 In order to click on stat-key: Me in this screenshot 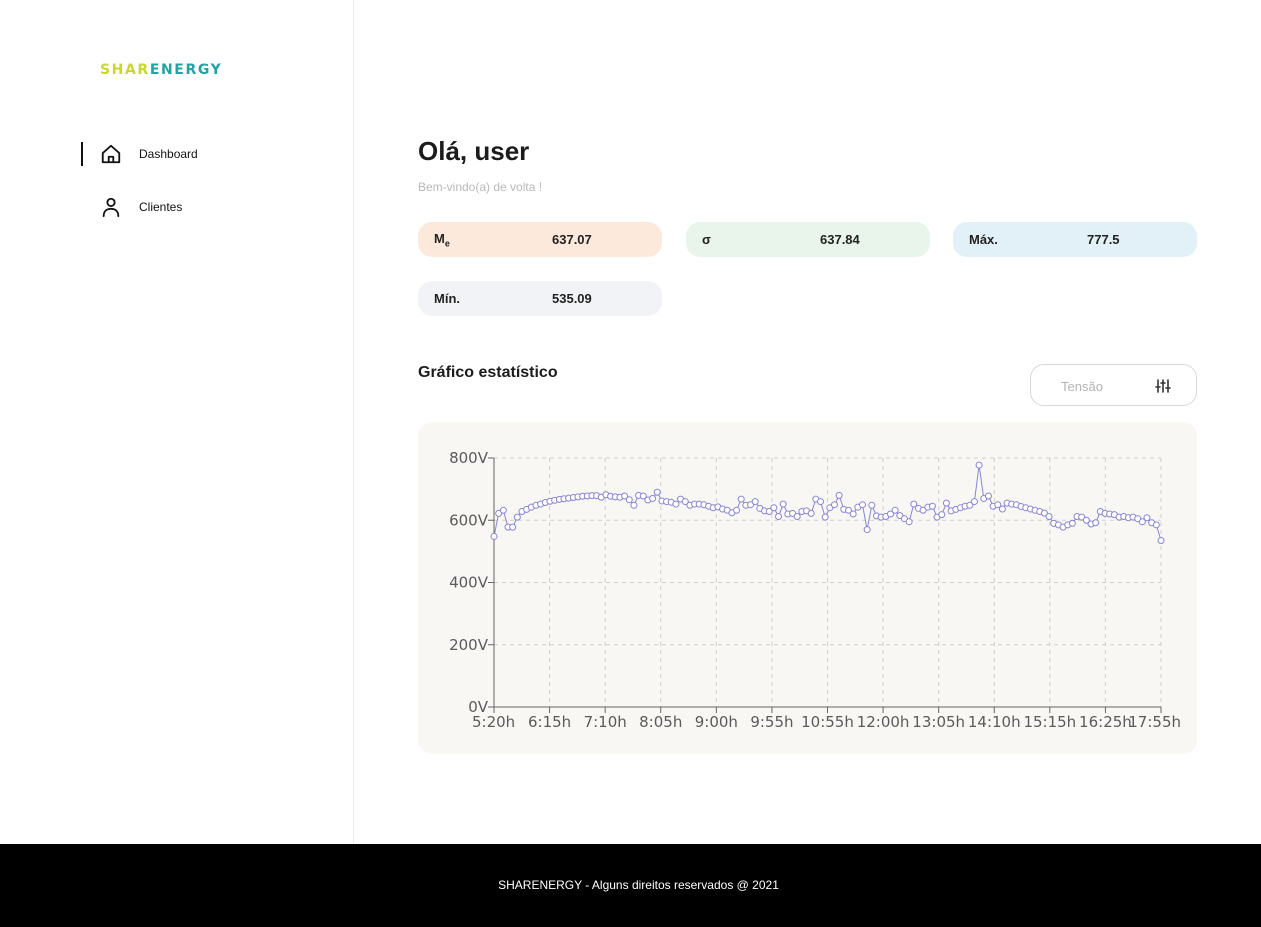, I will do `click(442, 239)`.